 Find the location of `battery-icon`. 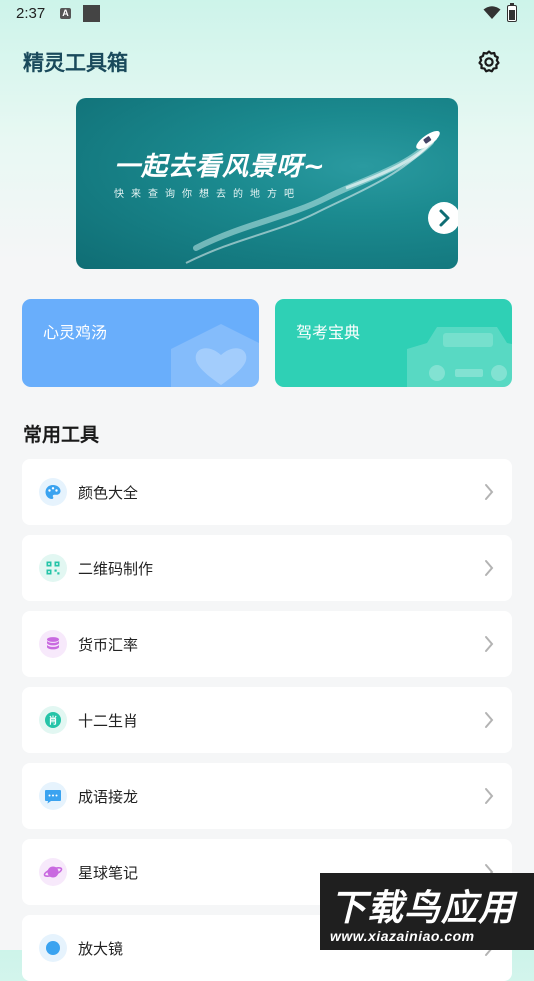

battery-icon is located at coordinates (512, 12).